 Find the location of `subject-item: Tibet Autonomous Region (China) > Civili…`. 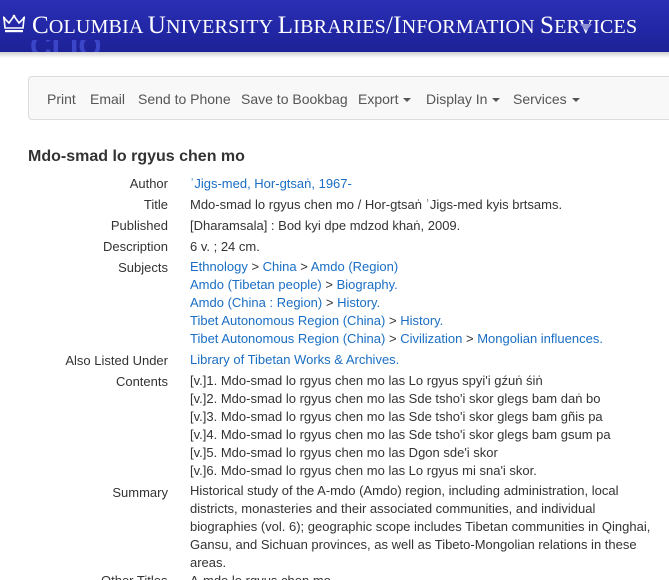

subject-item: Tibet Autonomous Region (China) > Civili… is located at coordinates (396, 339).